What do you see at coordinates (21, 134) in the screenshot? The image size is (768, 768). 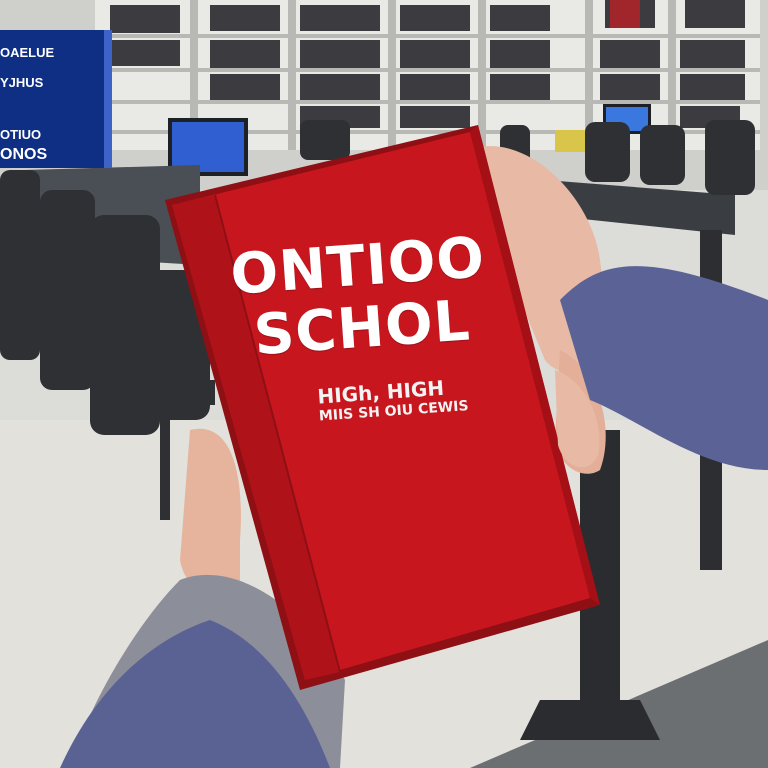 I see `sign-line: OTIUO` at bounding box center [21, 134].